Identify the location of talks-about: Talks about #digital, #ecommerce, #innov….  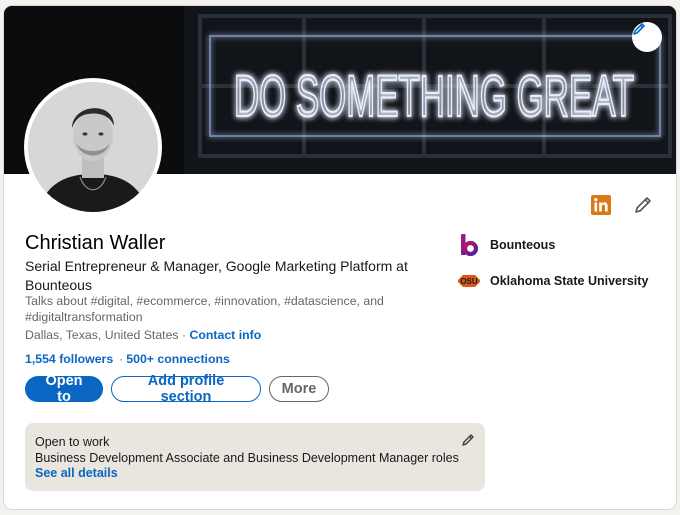
(204, 309).